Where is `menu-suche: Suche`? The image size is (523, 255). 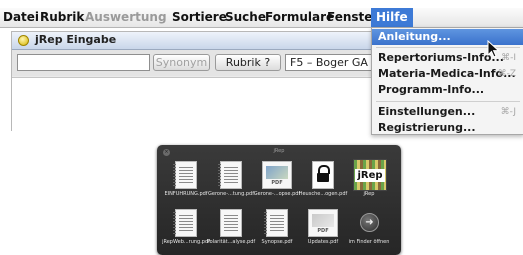 menu-suche: Suche is located at coordinates (245, 17).